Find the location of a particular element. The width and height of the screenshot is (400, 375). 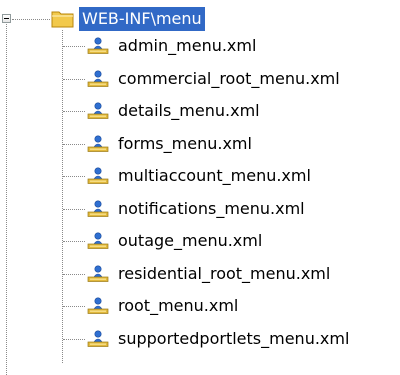

tree-file-label: outage_menu.xml is located at coordinates (190, 240).